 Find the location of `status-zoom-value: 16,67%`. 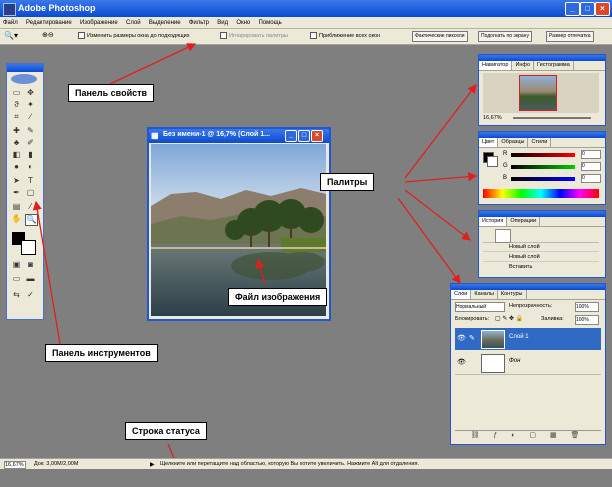

status-zoom-value: 16,67% is located at coordinates (15, 465).